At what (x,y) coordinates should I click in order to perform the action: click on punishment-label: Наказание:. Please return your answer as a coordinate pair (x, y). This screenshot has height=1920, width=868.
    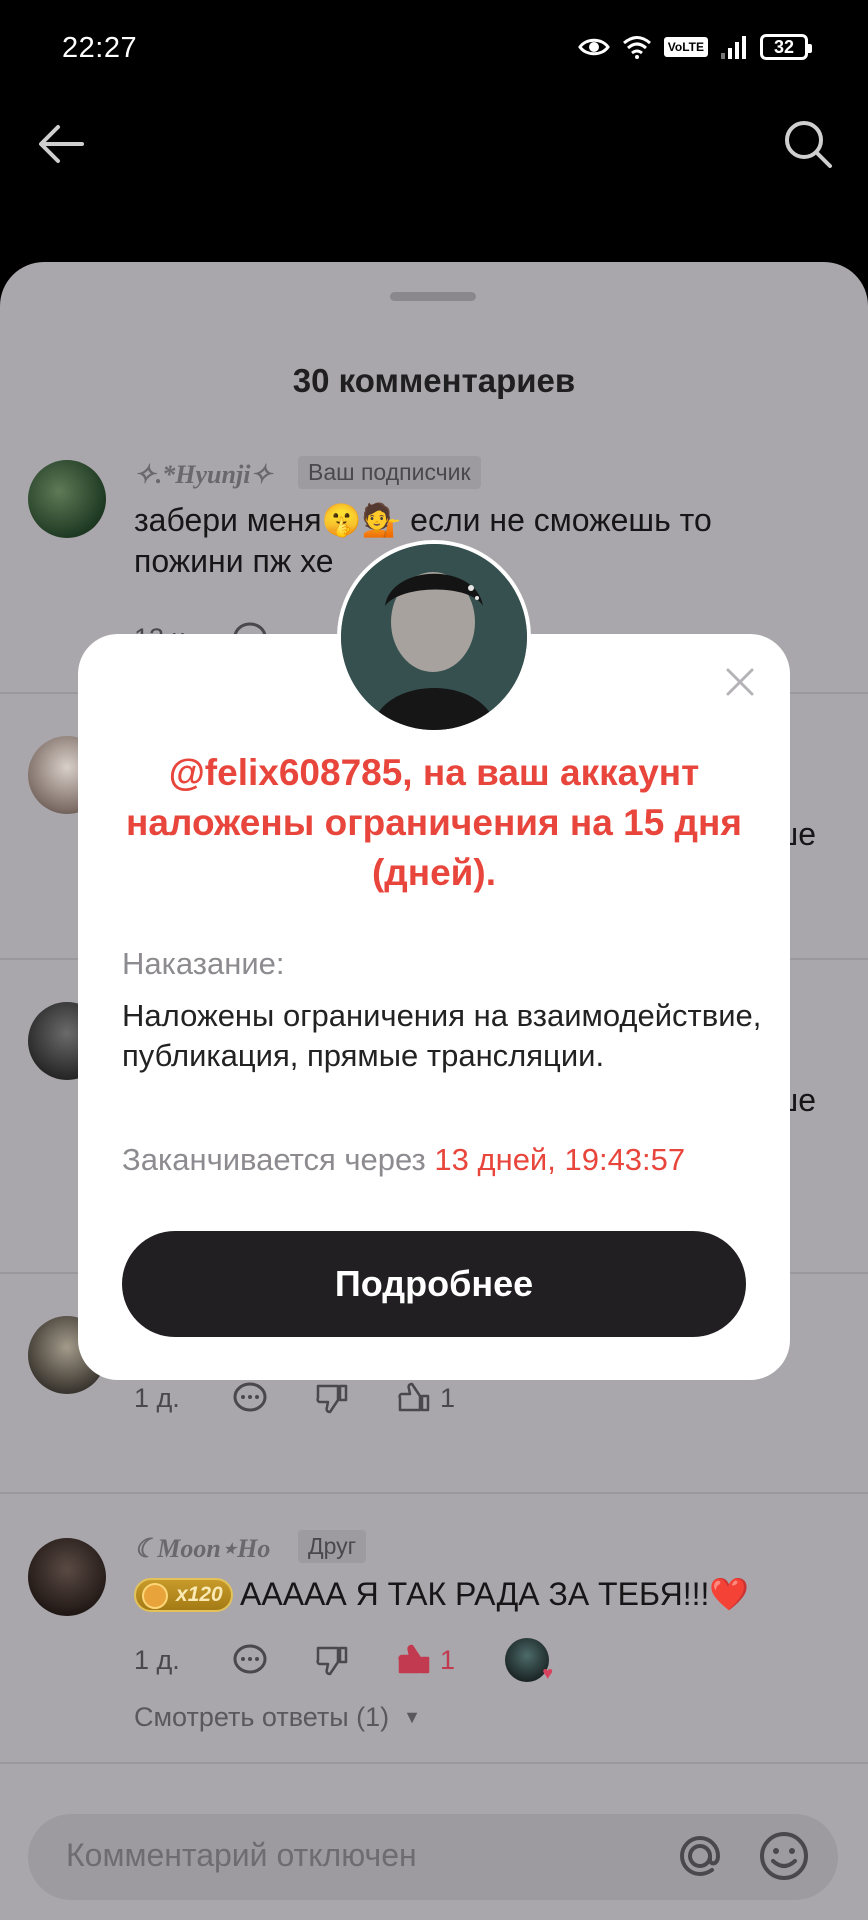
    Looking at the image, I should click on (203, 963).